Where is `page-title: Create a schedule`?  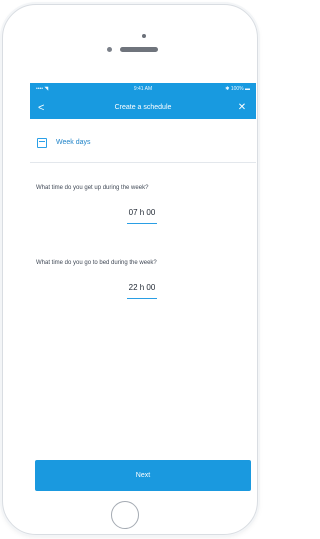 page-title: Create a schedule is located at coordinates (143, 107).